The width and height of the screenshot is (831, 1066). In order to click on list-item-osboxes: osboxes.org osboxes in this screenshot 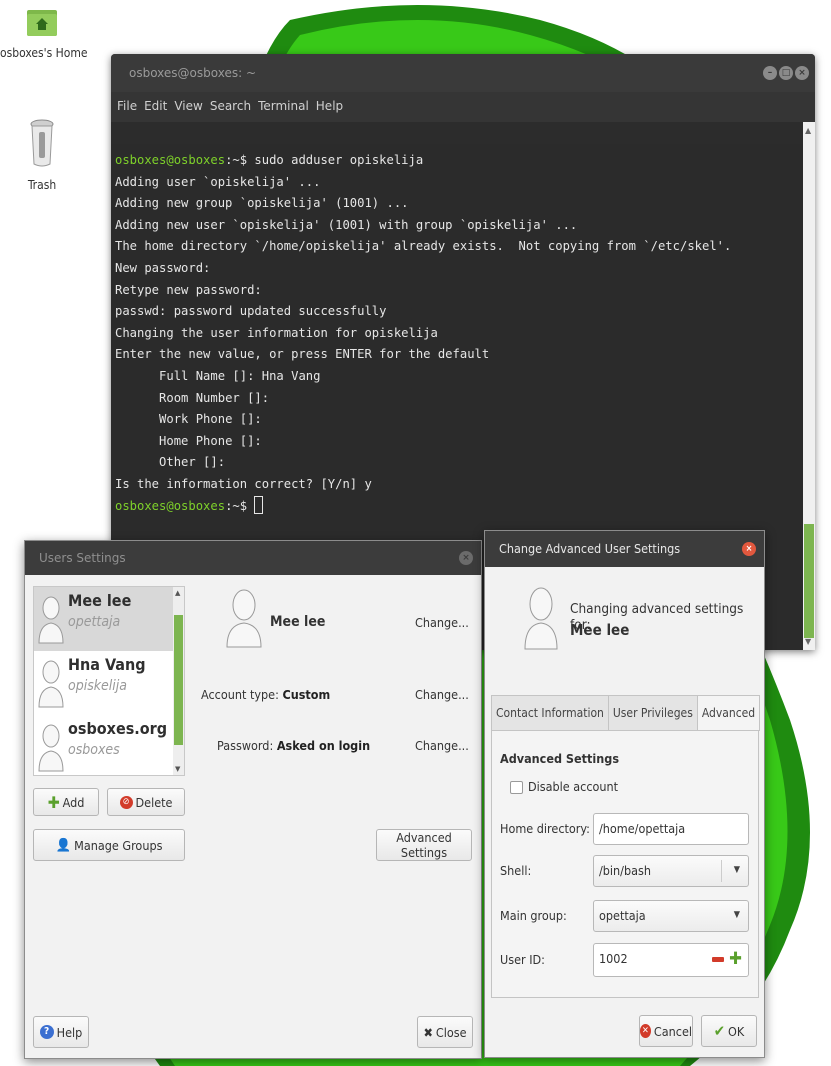, I will do `click(104, 747)`.